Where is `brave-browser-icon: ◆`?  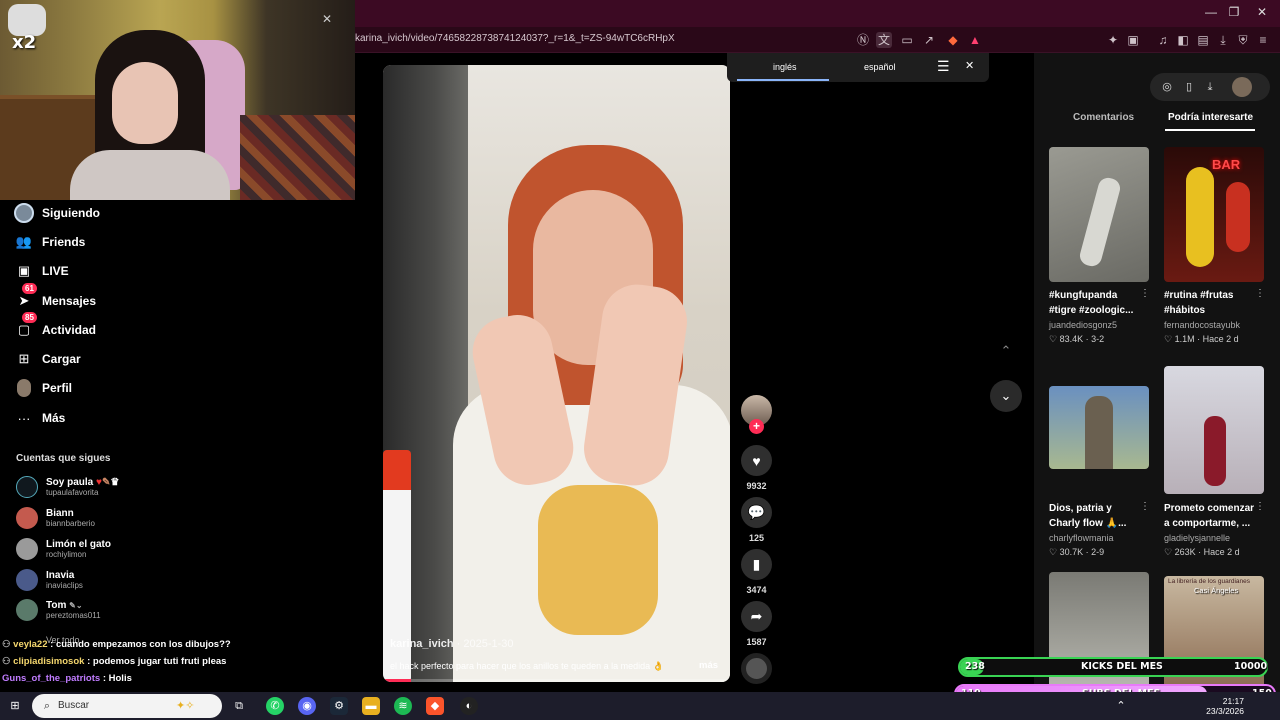
brave-browser-icon: ◆ is located at coordinates (435, 706).